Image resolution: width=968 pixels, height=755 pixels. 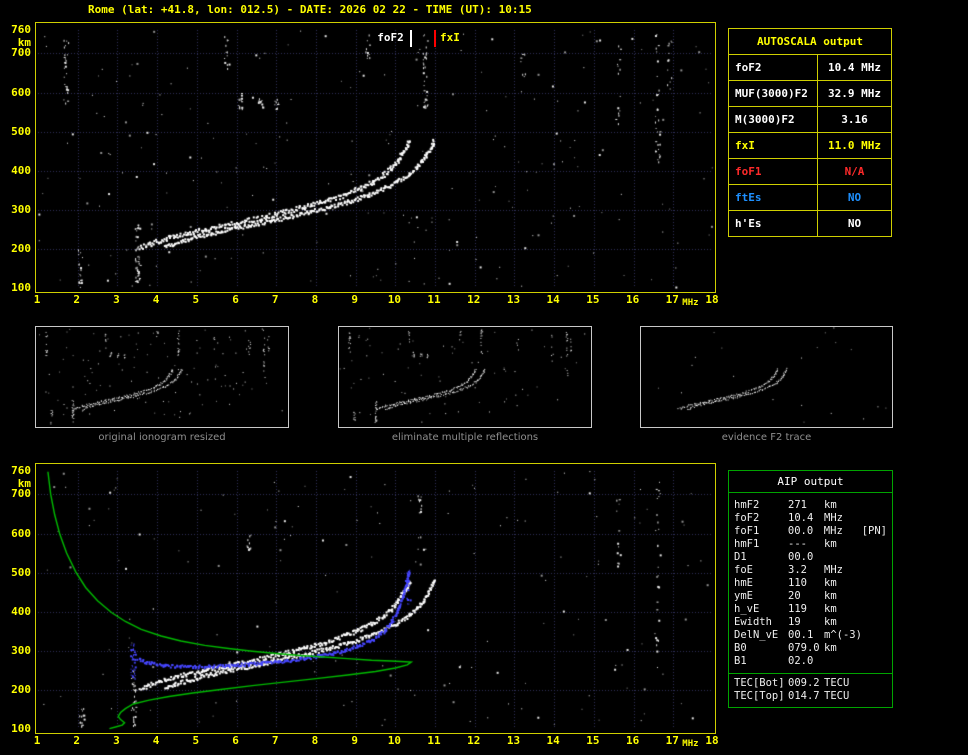 I want to click on autoscala-param-label: fxI, so click(x=773, y=145).